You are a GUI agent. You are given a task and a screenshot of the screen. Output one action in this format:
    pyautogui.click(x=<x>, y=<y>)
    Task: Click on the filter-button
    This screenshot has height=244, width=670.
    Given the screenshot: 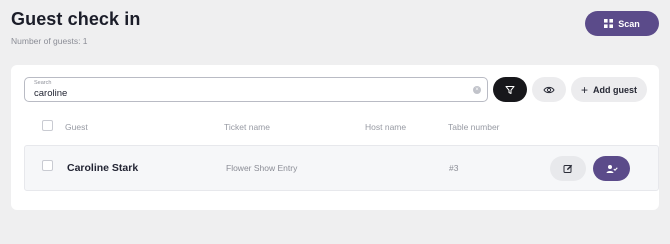 What is the action you would take?
    pyautogui.click(x=510, y=89)
    